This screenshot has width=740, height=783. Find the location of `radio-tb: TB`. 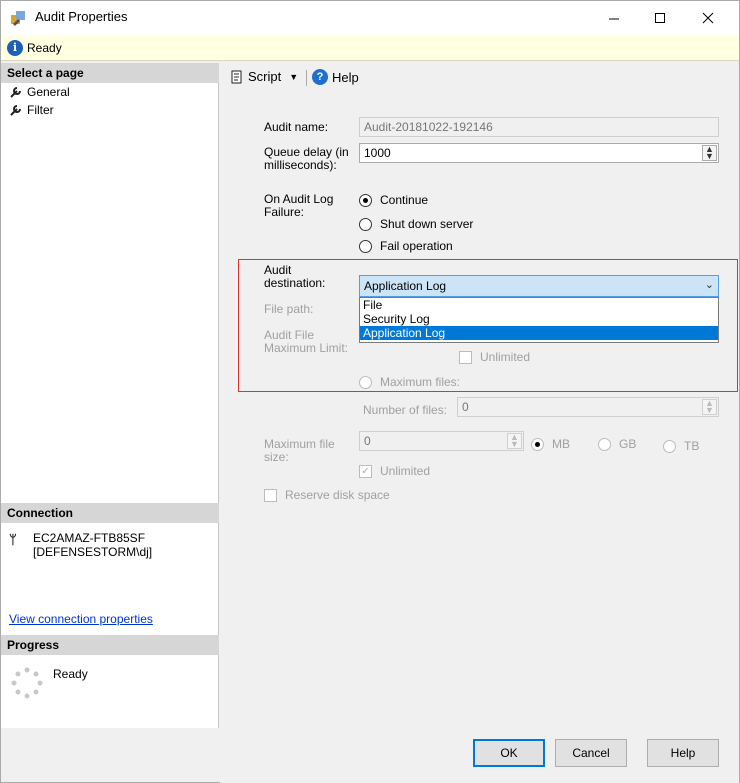

radio-tb: TB is located at coordinates (681, 446).